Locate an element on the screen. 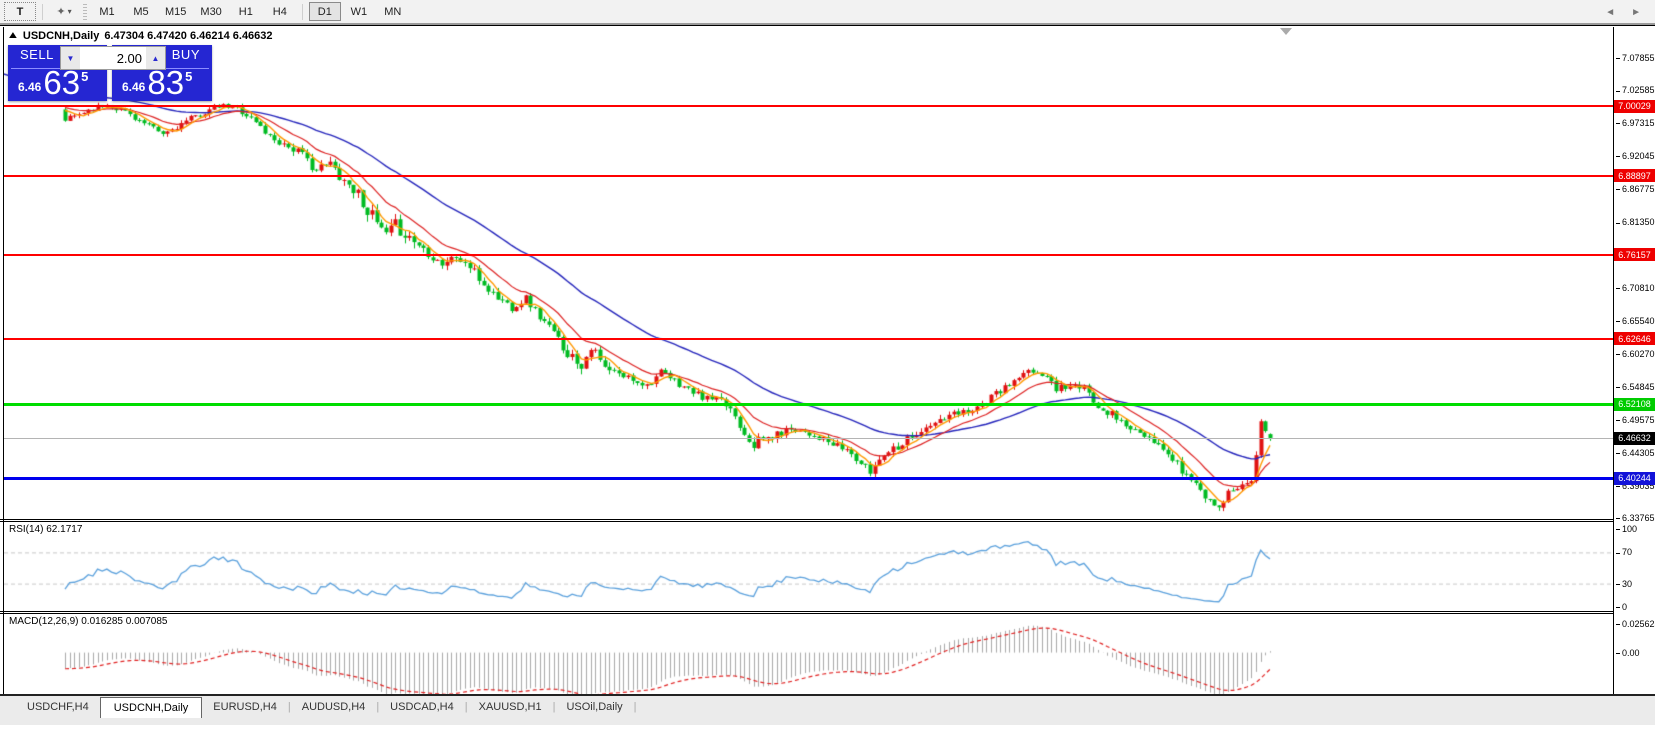 This screenshot has height=750, width=1655. chart-style-button: ✦ ▾ is located at coordinates (64, 11).